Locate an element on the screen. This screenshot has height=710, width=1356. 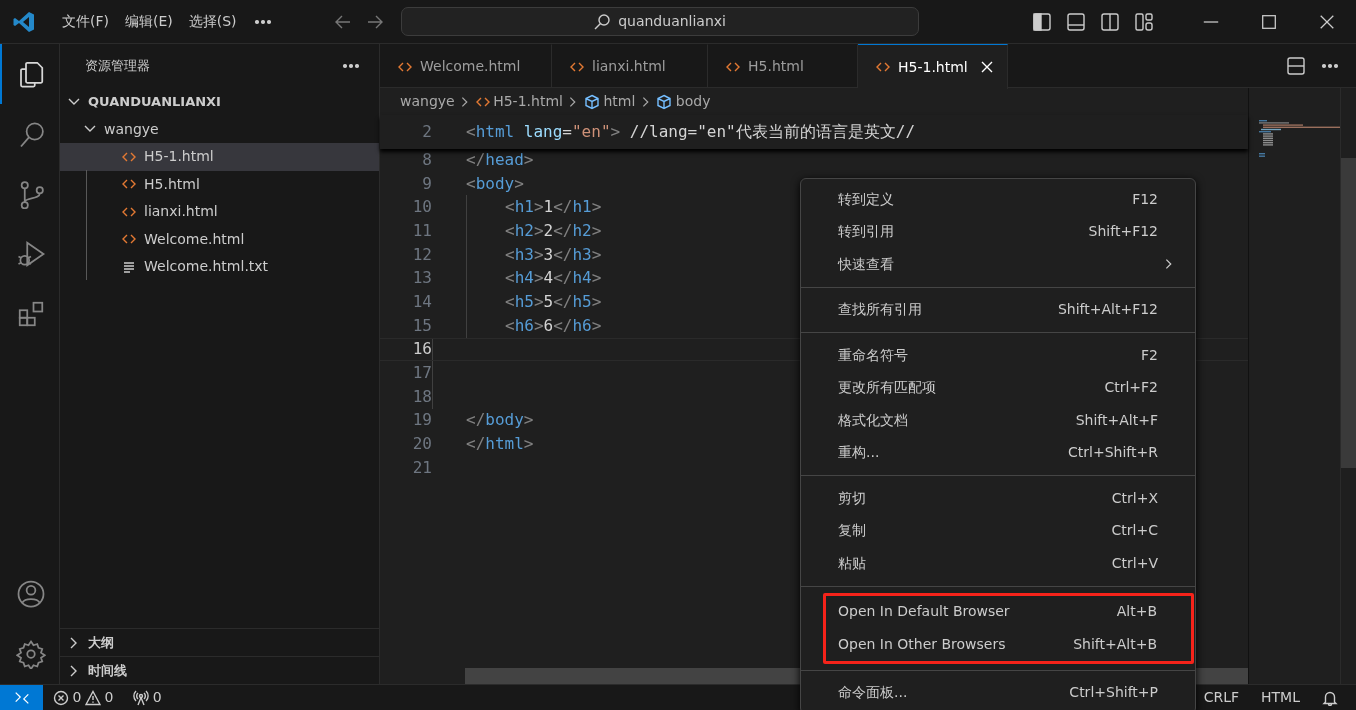
search-field: quanduanlianxi is located at coordinates (659, 21).